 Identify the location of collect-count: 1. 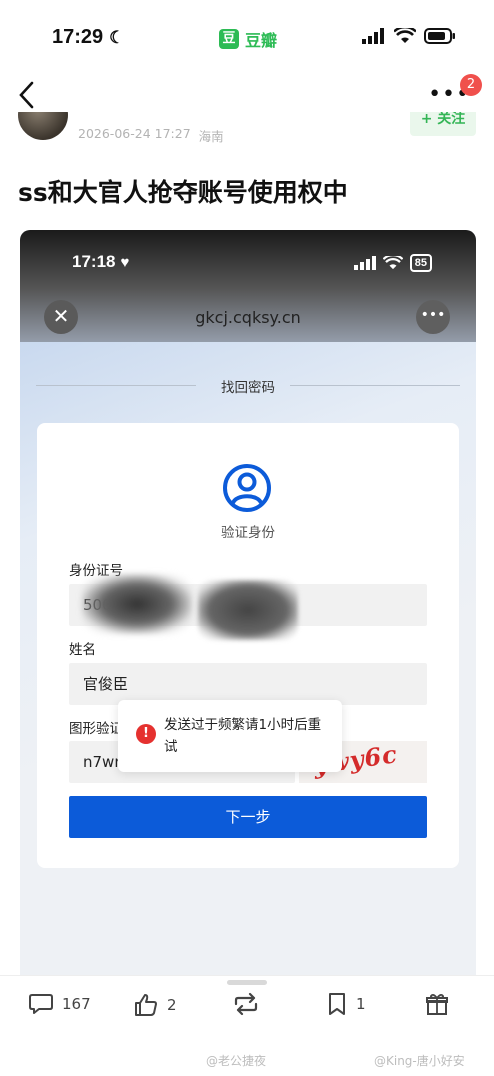
(361, 1004).